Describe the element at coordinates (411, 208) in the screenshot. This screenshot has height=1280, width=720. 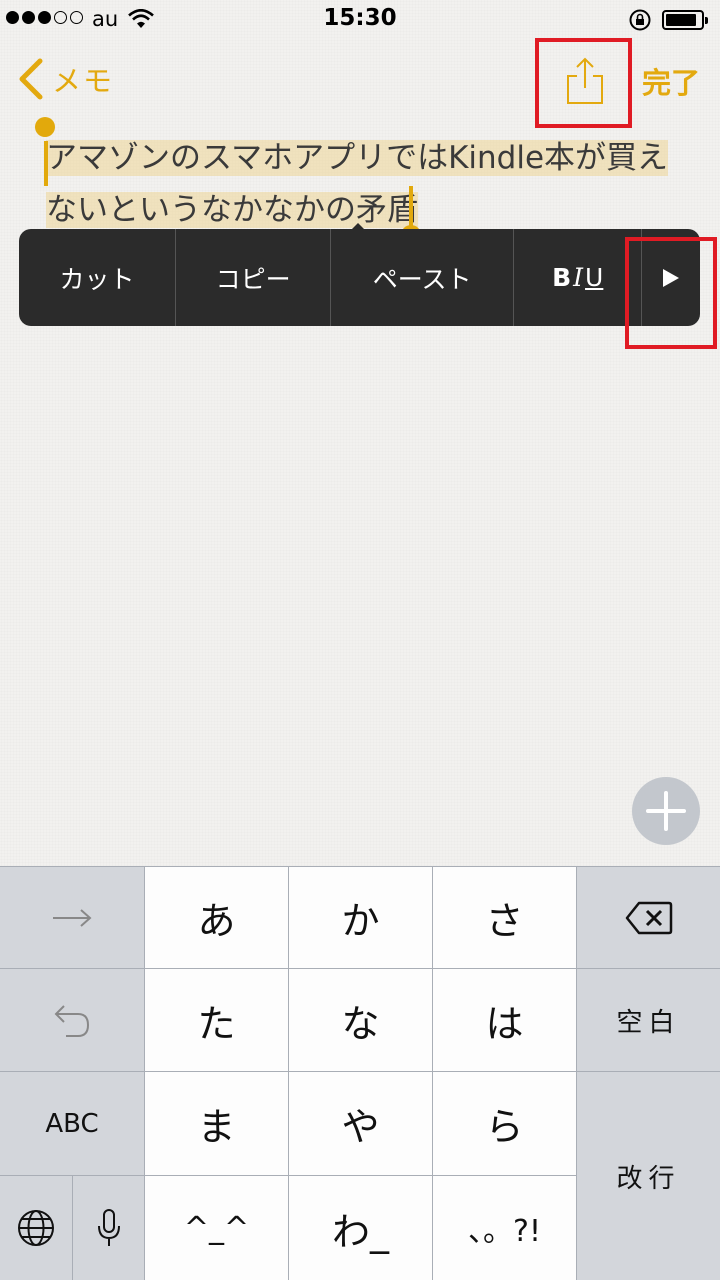
I see `selection-end-caret` at that location.